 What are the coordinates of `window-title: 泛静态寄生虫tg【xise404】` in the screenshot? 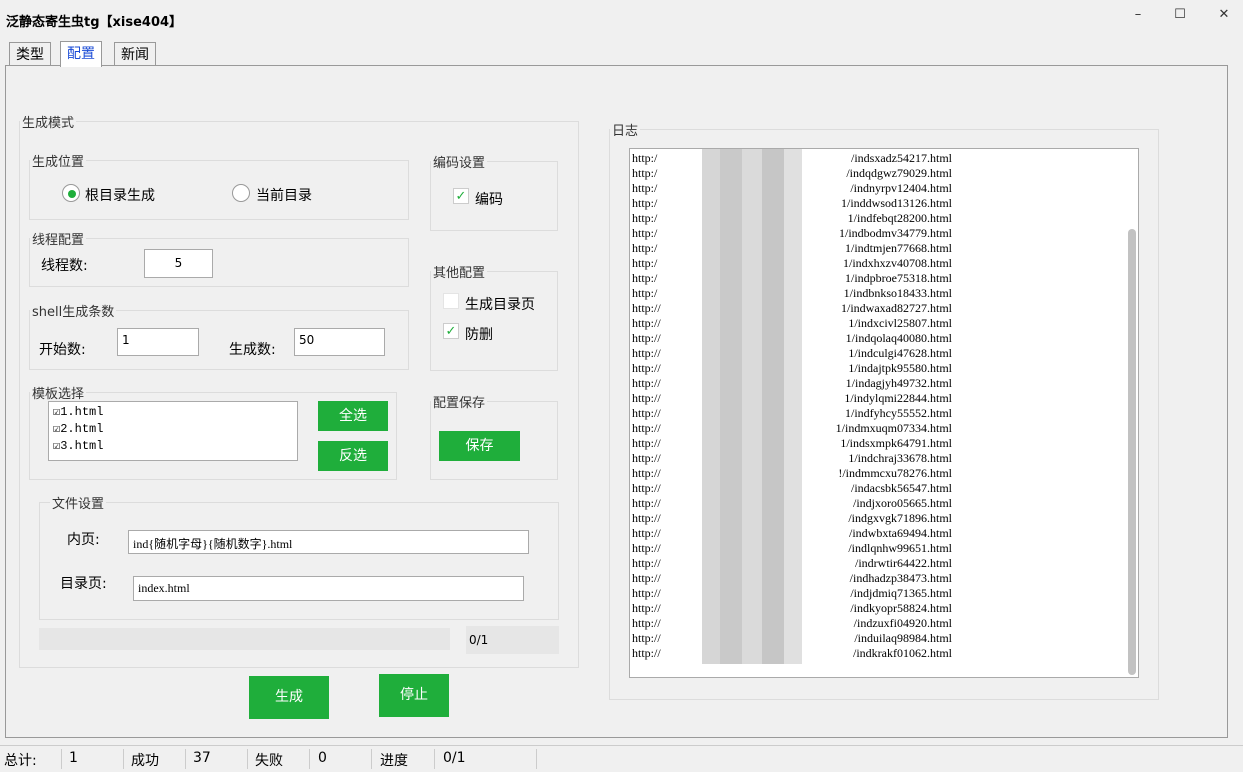 It's located at (94, 22).